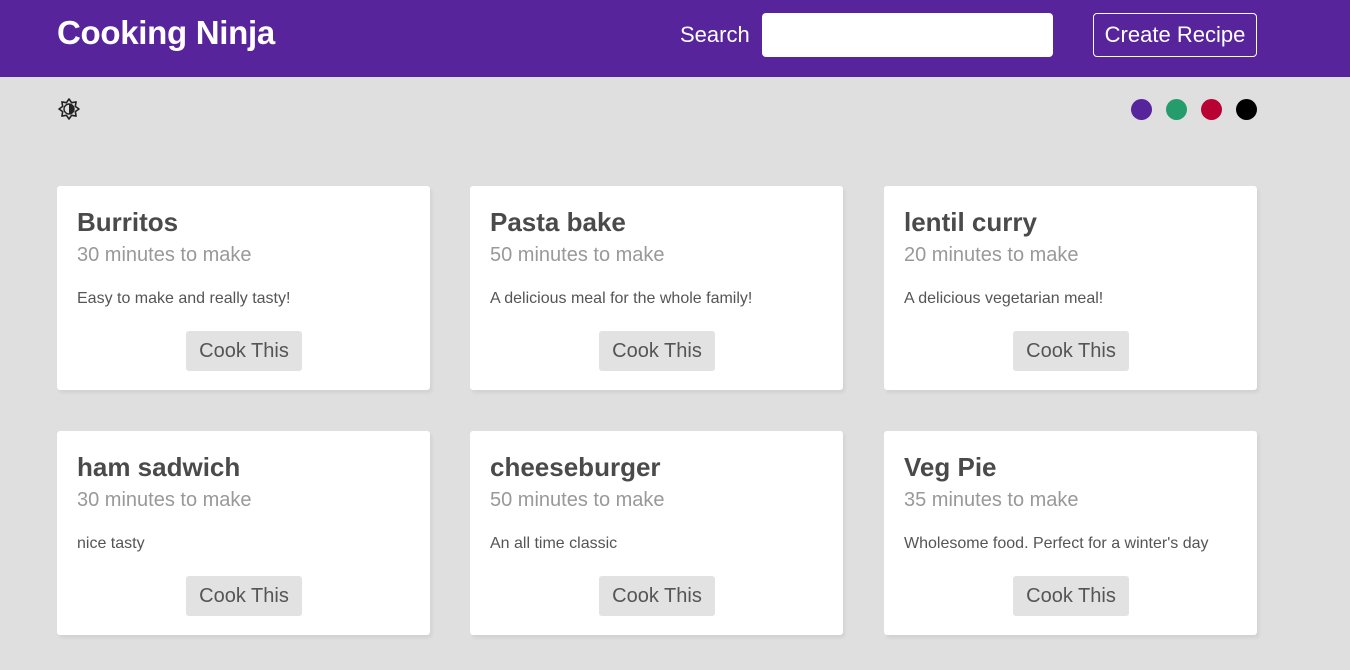 Image resolution: width=1350 pixels, height=670 pixels. Describe the element at coordinates (184, 298) in the screenshot. I see `recipe-description: Easy to make and really tasty!` at that location.